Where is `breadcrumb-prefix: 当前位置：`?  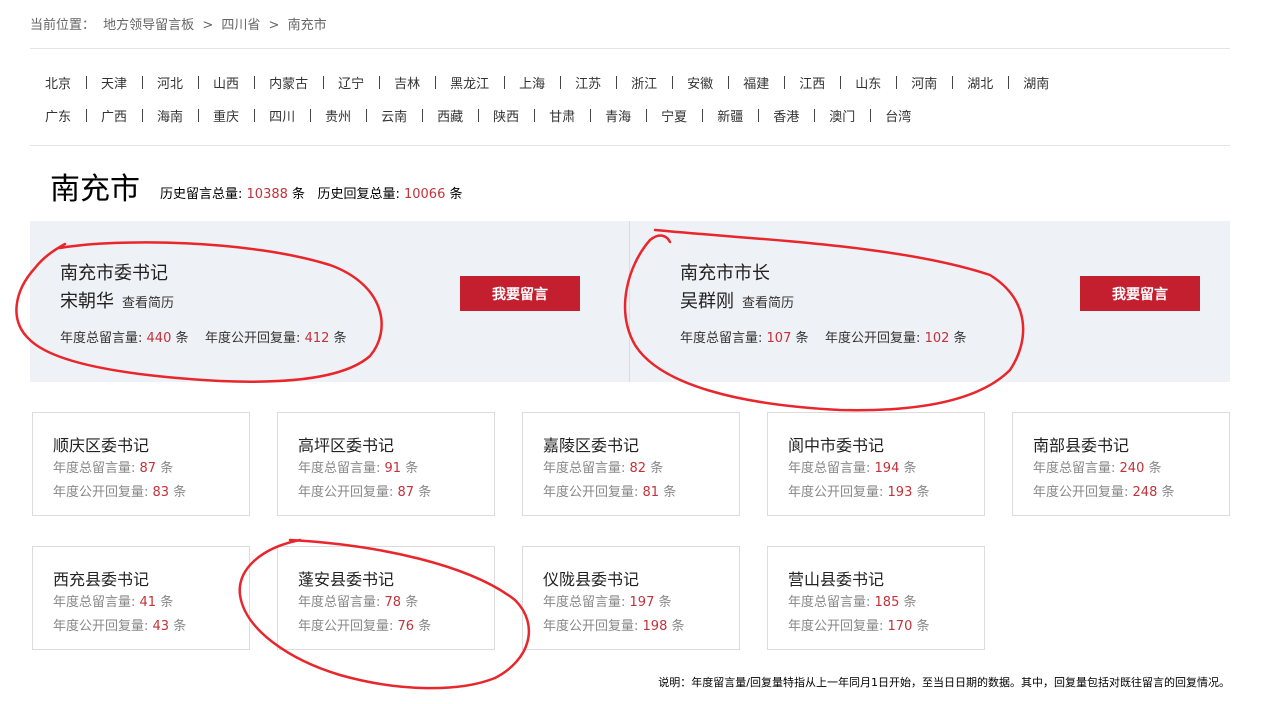 breadcrumb-prefix: 当前位置： is located at coordinates (63, 25).